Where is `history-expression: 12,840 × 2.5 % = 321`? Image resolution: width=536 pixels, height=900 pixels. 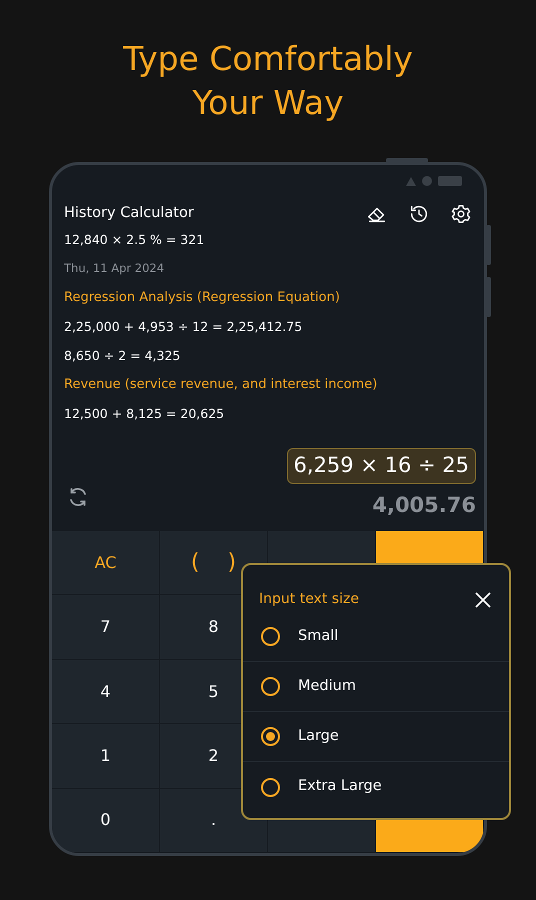 history-expression: 12,840 × 2.5 % = 321 is located at coordinates (135, 240).